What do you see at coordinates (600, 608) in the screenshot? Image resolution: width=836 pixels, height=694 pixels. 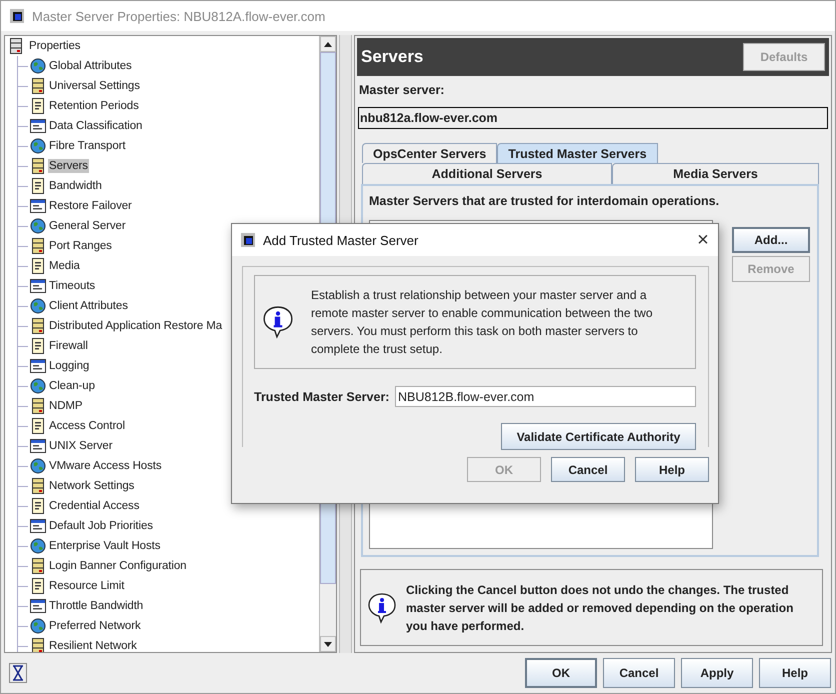 I see `note-text: Clicking the Cancel button does not undo the changes. The trusted master server will be added or removed depending on the operation you have performed.` at bounding box center [600, 608].